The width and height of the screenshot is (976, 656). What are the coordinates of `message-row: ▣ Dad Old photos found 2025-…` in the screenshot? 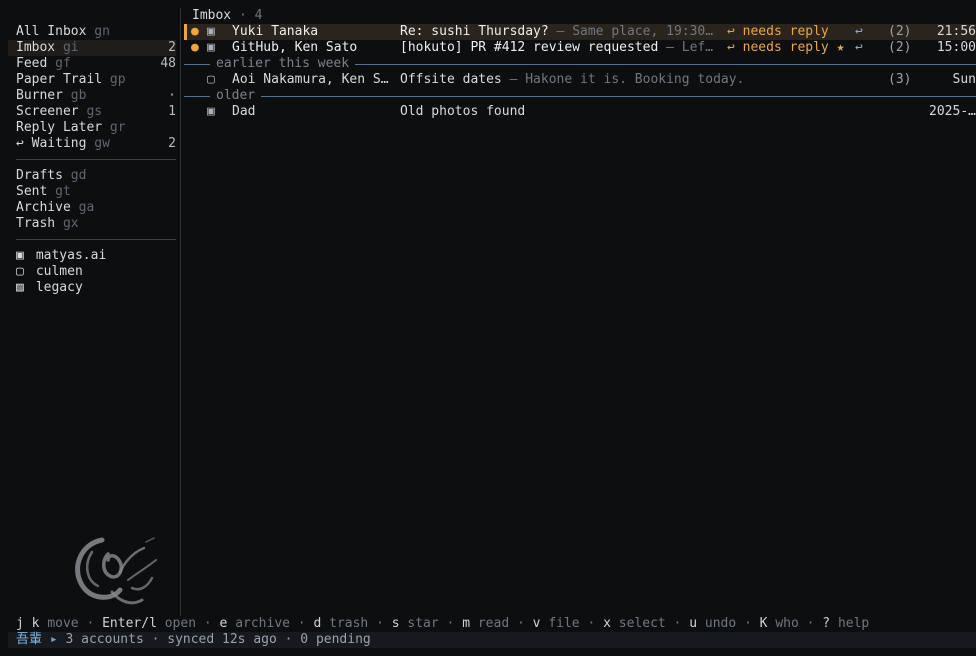 It's located at (580, 112).